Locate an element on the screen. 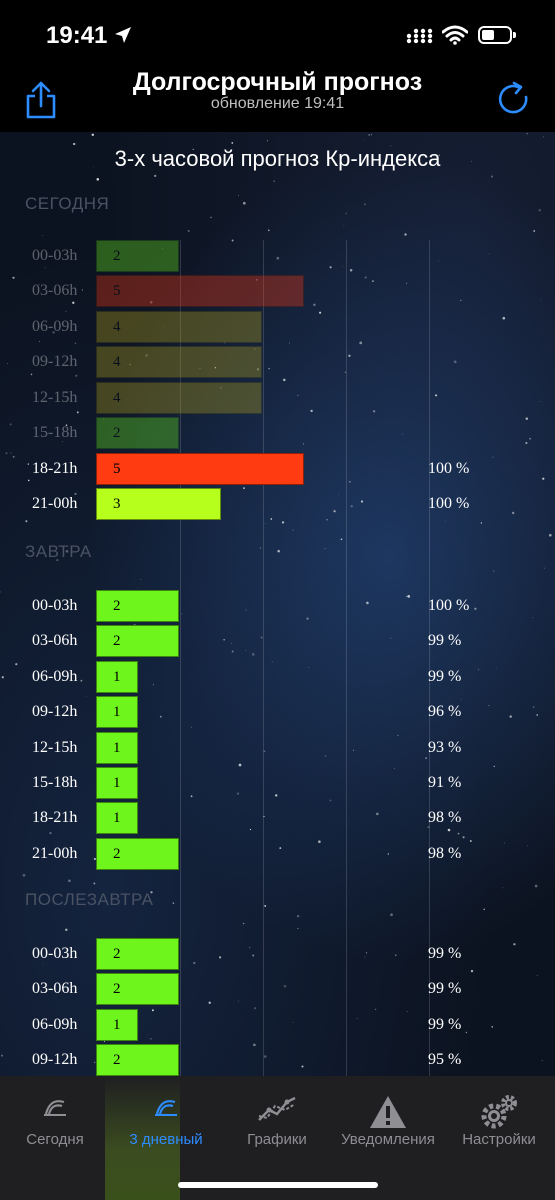  section-header-tomorrow: ЗАВТРА is located at coordinates (58, 551).